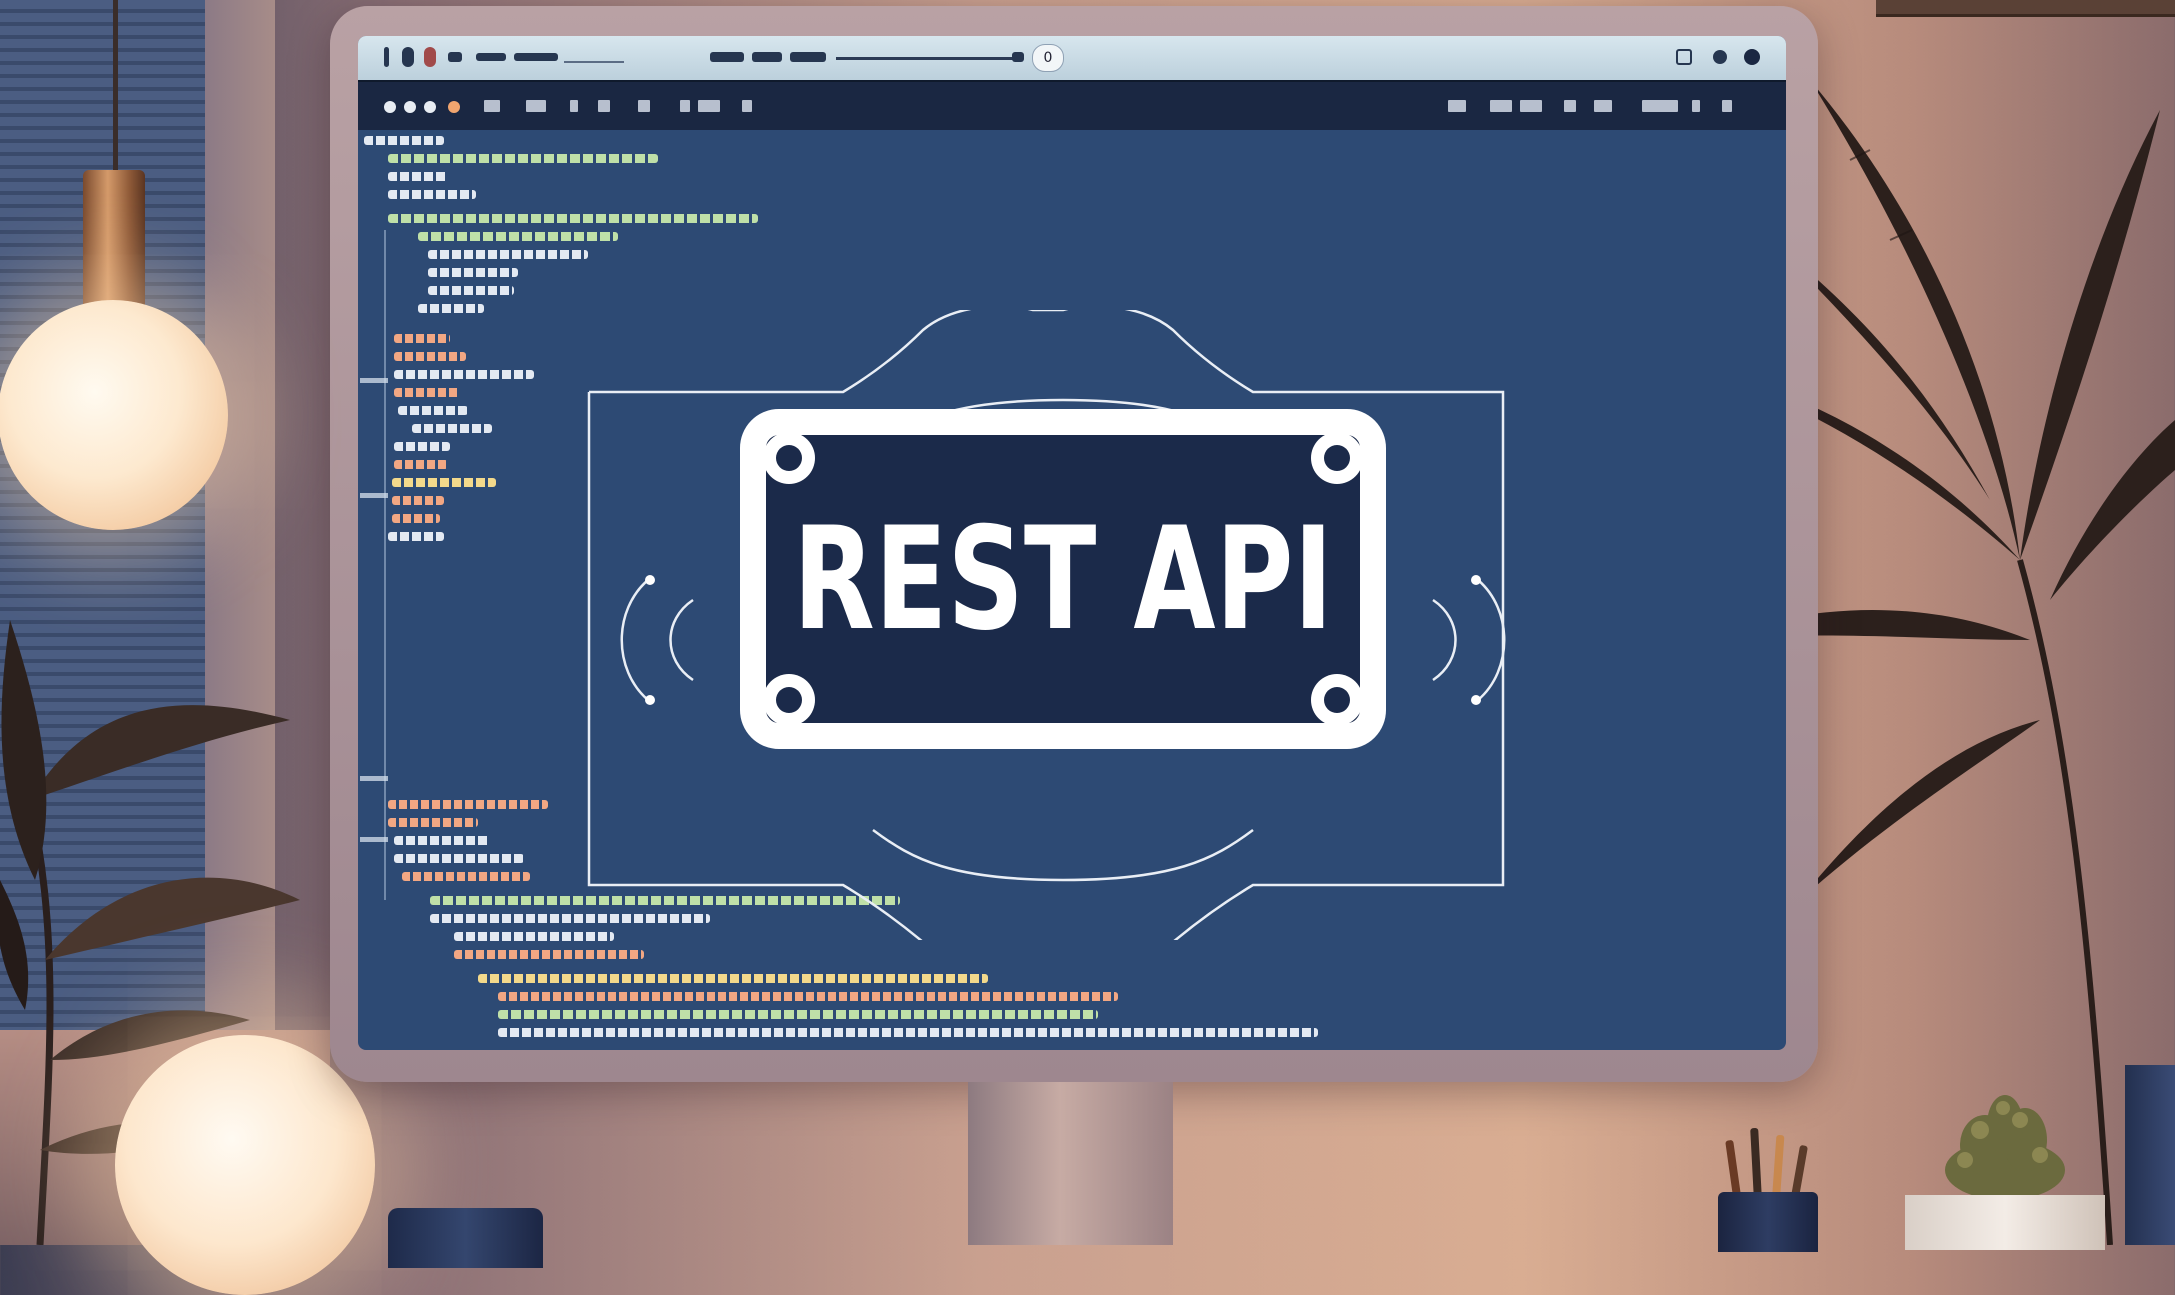 This screenshot has height=1295, width=2175. Describe the element at coordinates (2005, 1147) in the screenshot. I see `succulent-plant` at that location.